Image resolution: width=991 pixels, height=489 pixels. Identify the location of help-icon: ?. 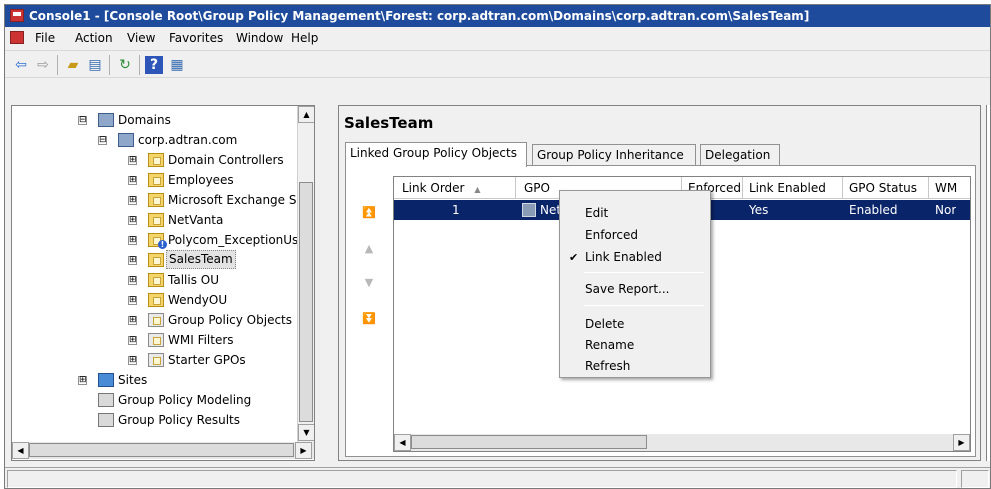
(154, 65).